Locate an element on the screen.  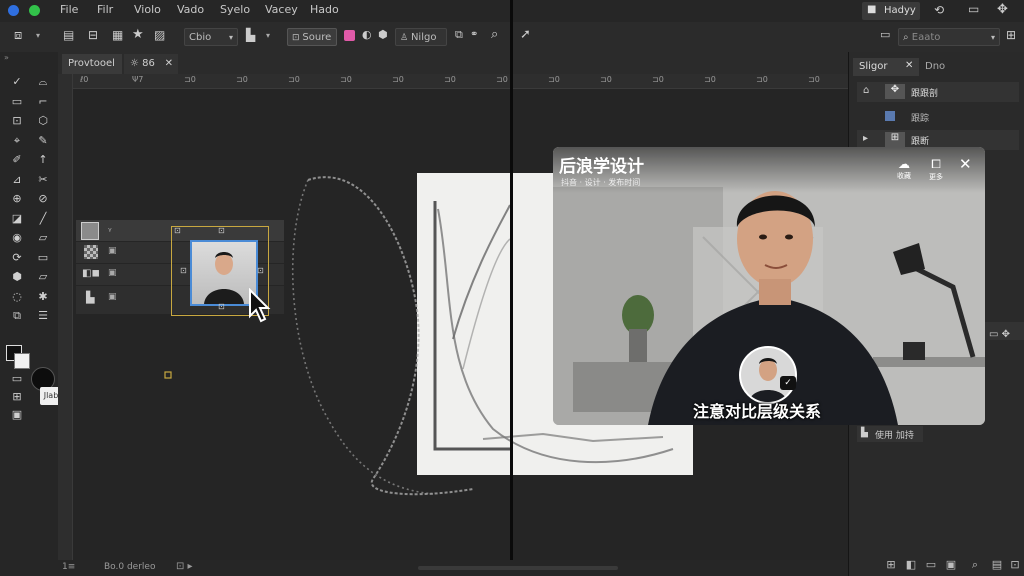
menu-violo: Violo is located at coordinates (147, 9).